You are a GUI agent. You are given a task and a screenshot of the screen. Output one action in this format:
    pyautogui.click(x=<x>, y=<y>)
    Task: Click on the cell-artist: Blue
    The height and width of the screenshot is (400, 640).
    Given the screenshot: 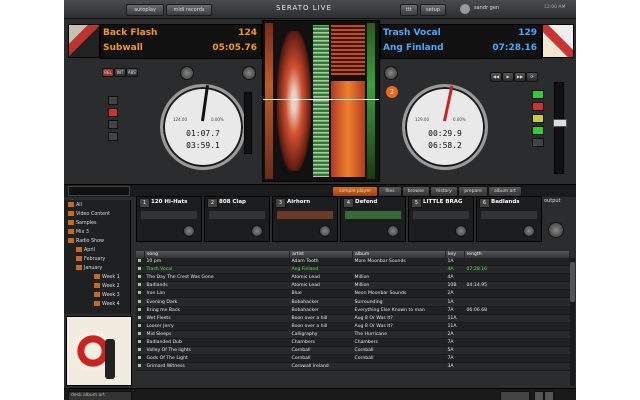 What is the action you would take?
    pyautogui.click(x=321, y=294)
    